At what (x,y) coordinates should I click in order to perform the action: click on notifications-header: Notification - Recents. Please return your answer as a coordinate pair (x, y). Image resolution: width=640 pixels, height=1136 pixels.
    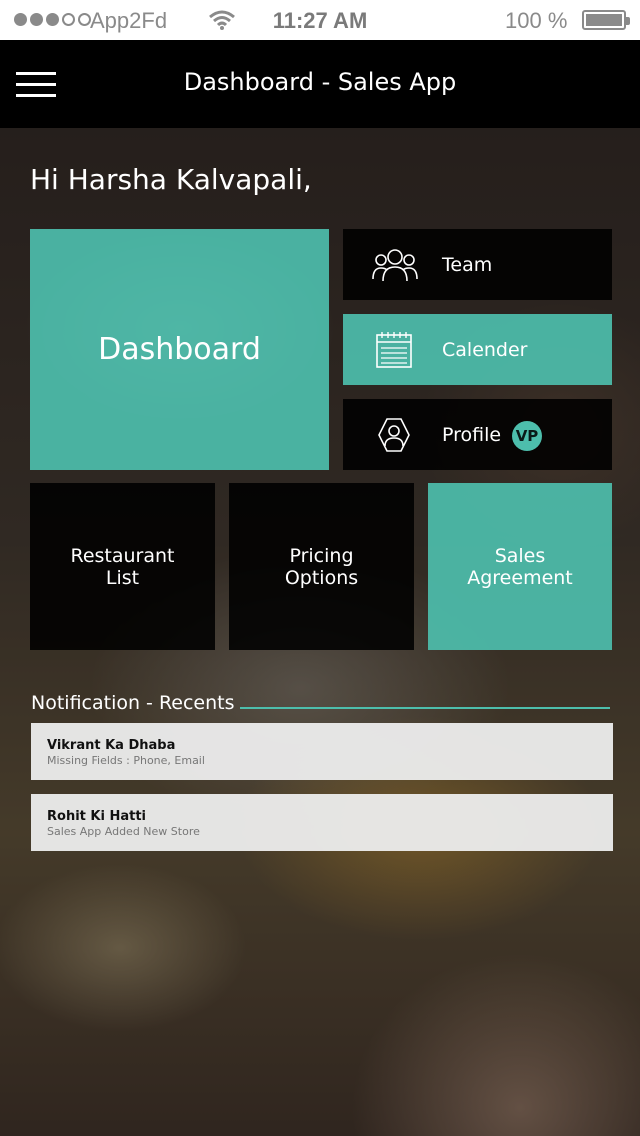
    Looking at the image, I should click on (133, 703).